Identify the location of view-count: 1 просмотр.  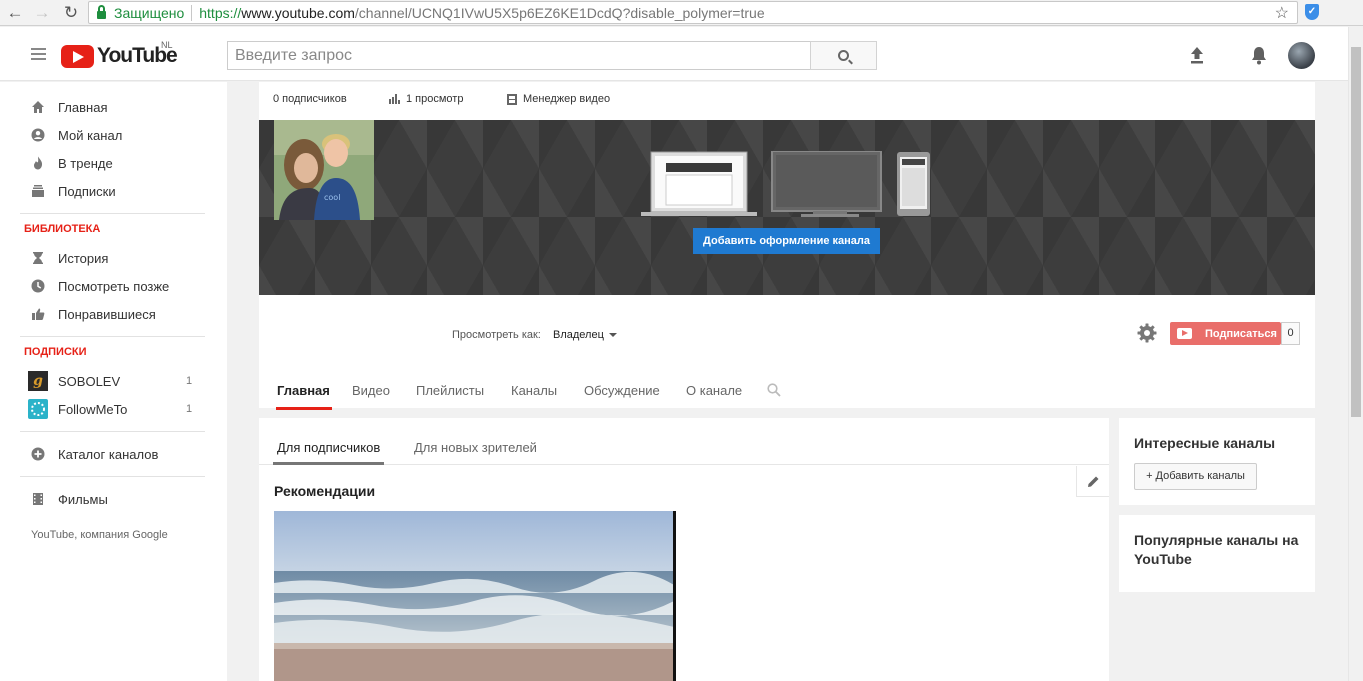
(426, 99).